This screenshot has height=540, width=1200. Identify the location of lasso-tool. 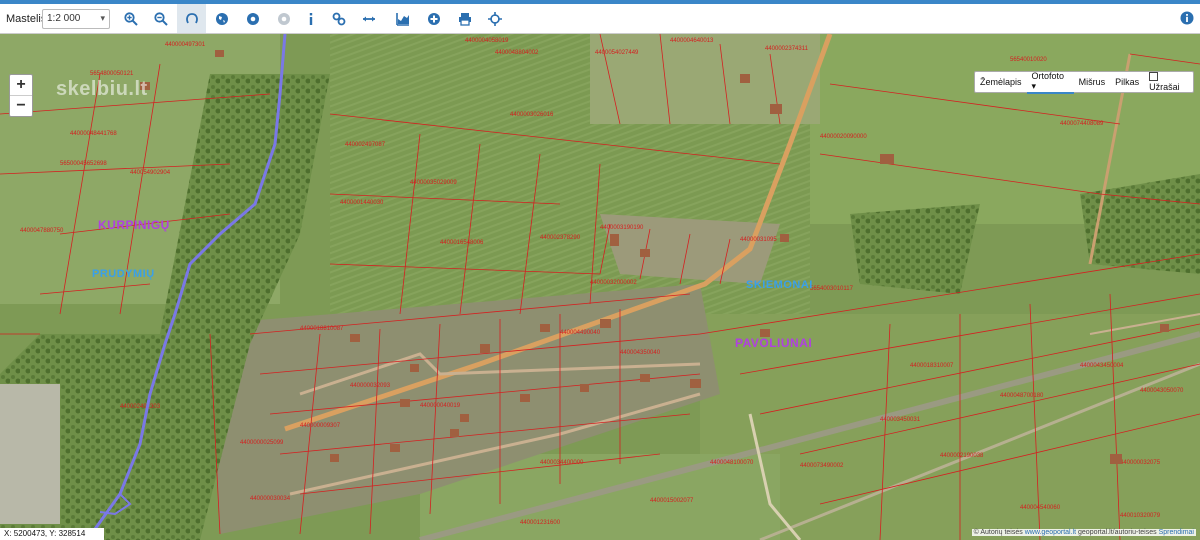
(191, 18).